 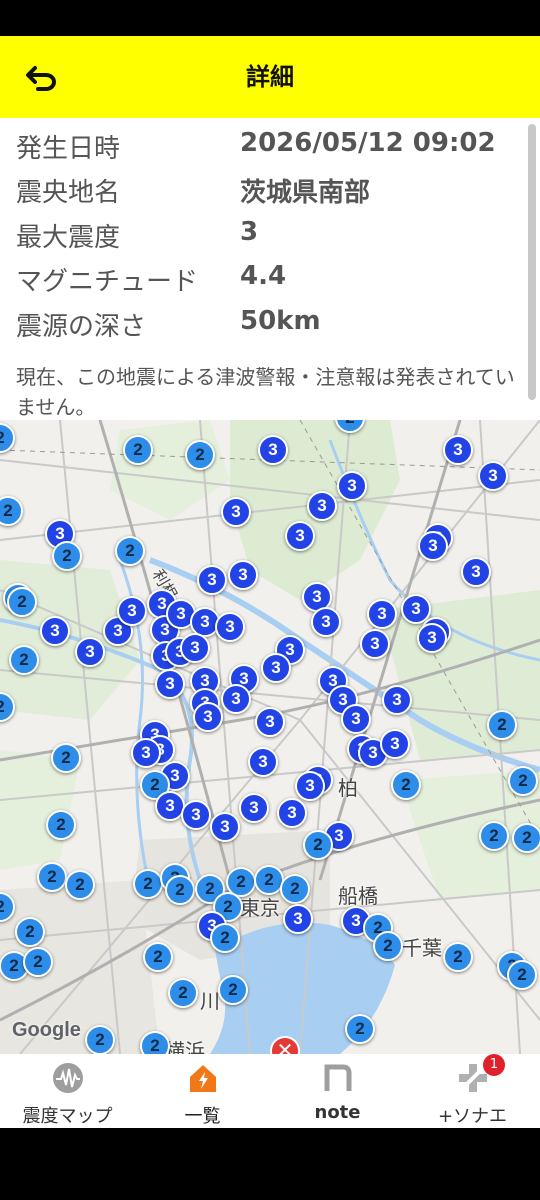 I want to click on nav-label: +ソナエ, so click(x=472, y=1116).